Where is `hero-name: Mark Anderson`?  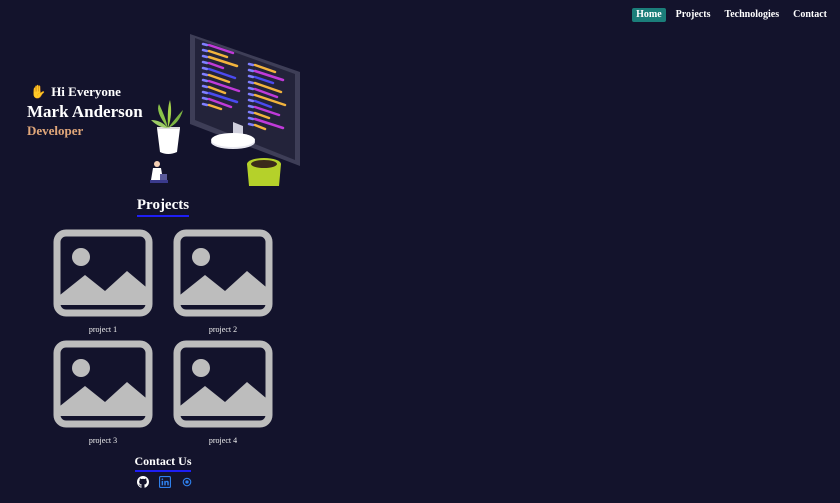 hero-name: Mark Anderson is located at coordinates (85, 111).